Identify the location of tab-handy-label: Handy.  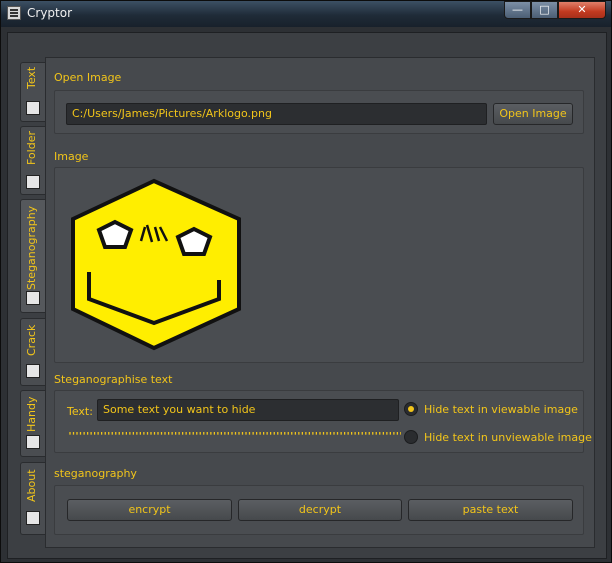
(31, 415).